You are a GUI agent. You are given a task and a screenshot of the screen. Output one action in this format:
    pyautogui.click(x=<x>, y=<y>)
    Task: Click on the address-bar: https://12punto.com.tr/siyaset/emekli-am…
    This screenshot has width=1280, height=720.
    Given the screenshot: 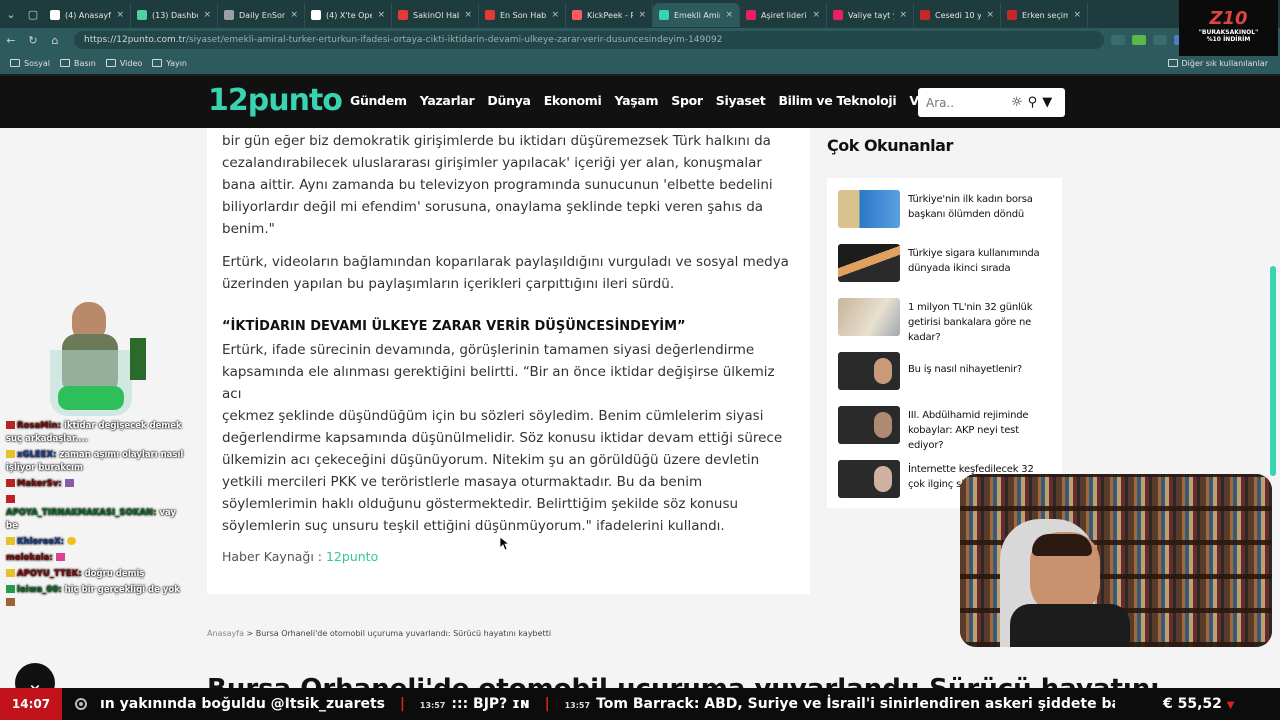 What is the action you would take?
    pyautogui.click(x=589, y=40)
    